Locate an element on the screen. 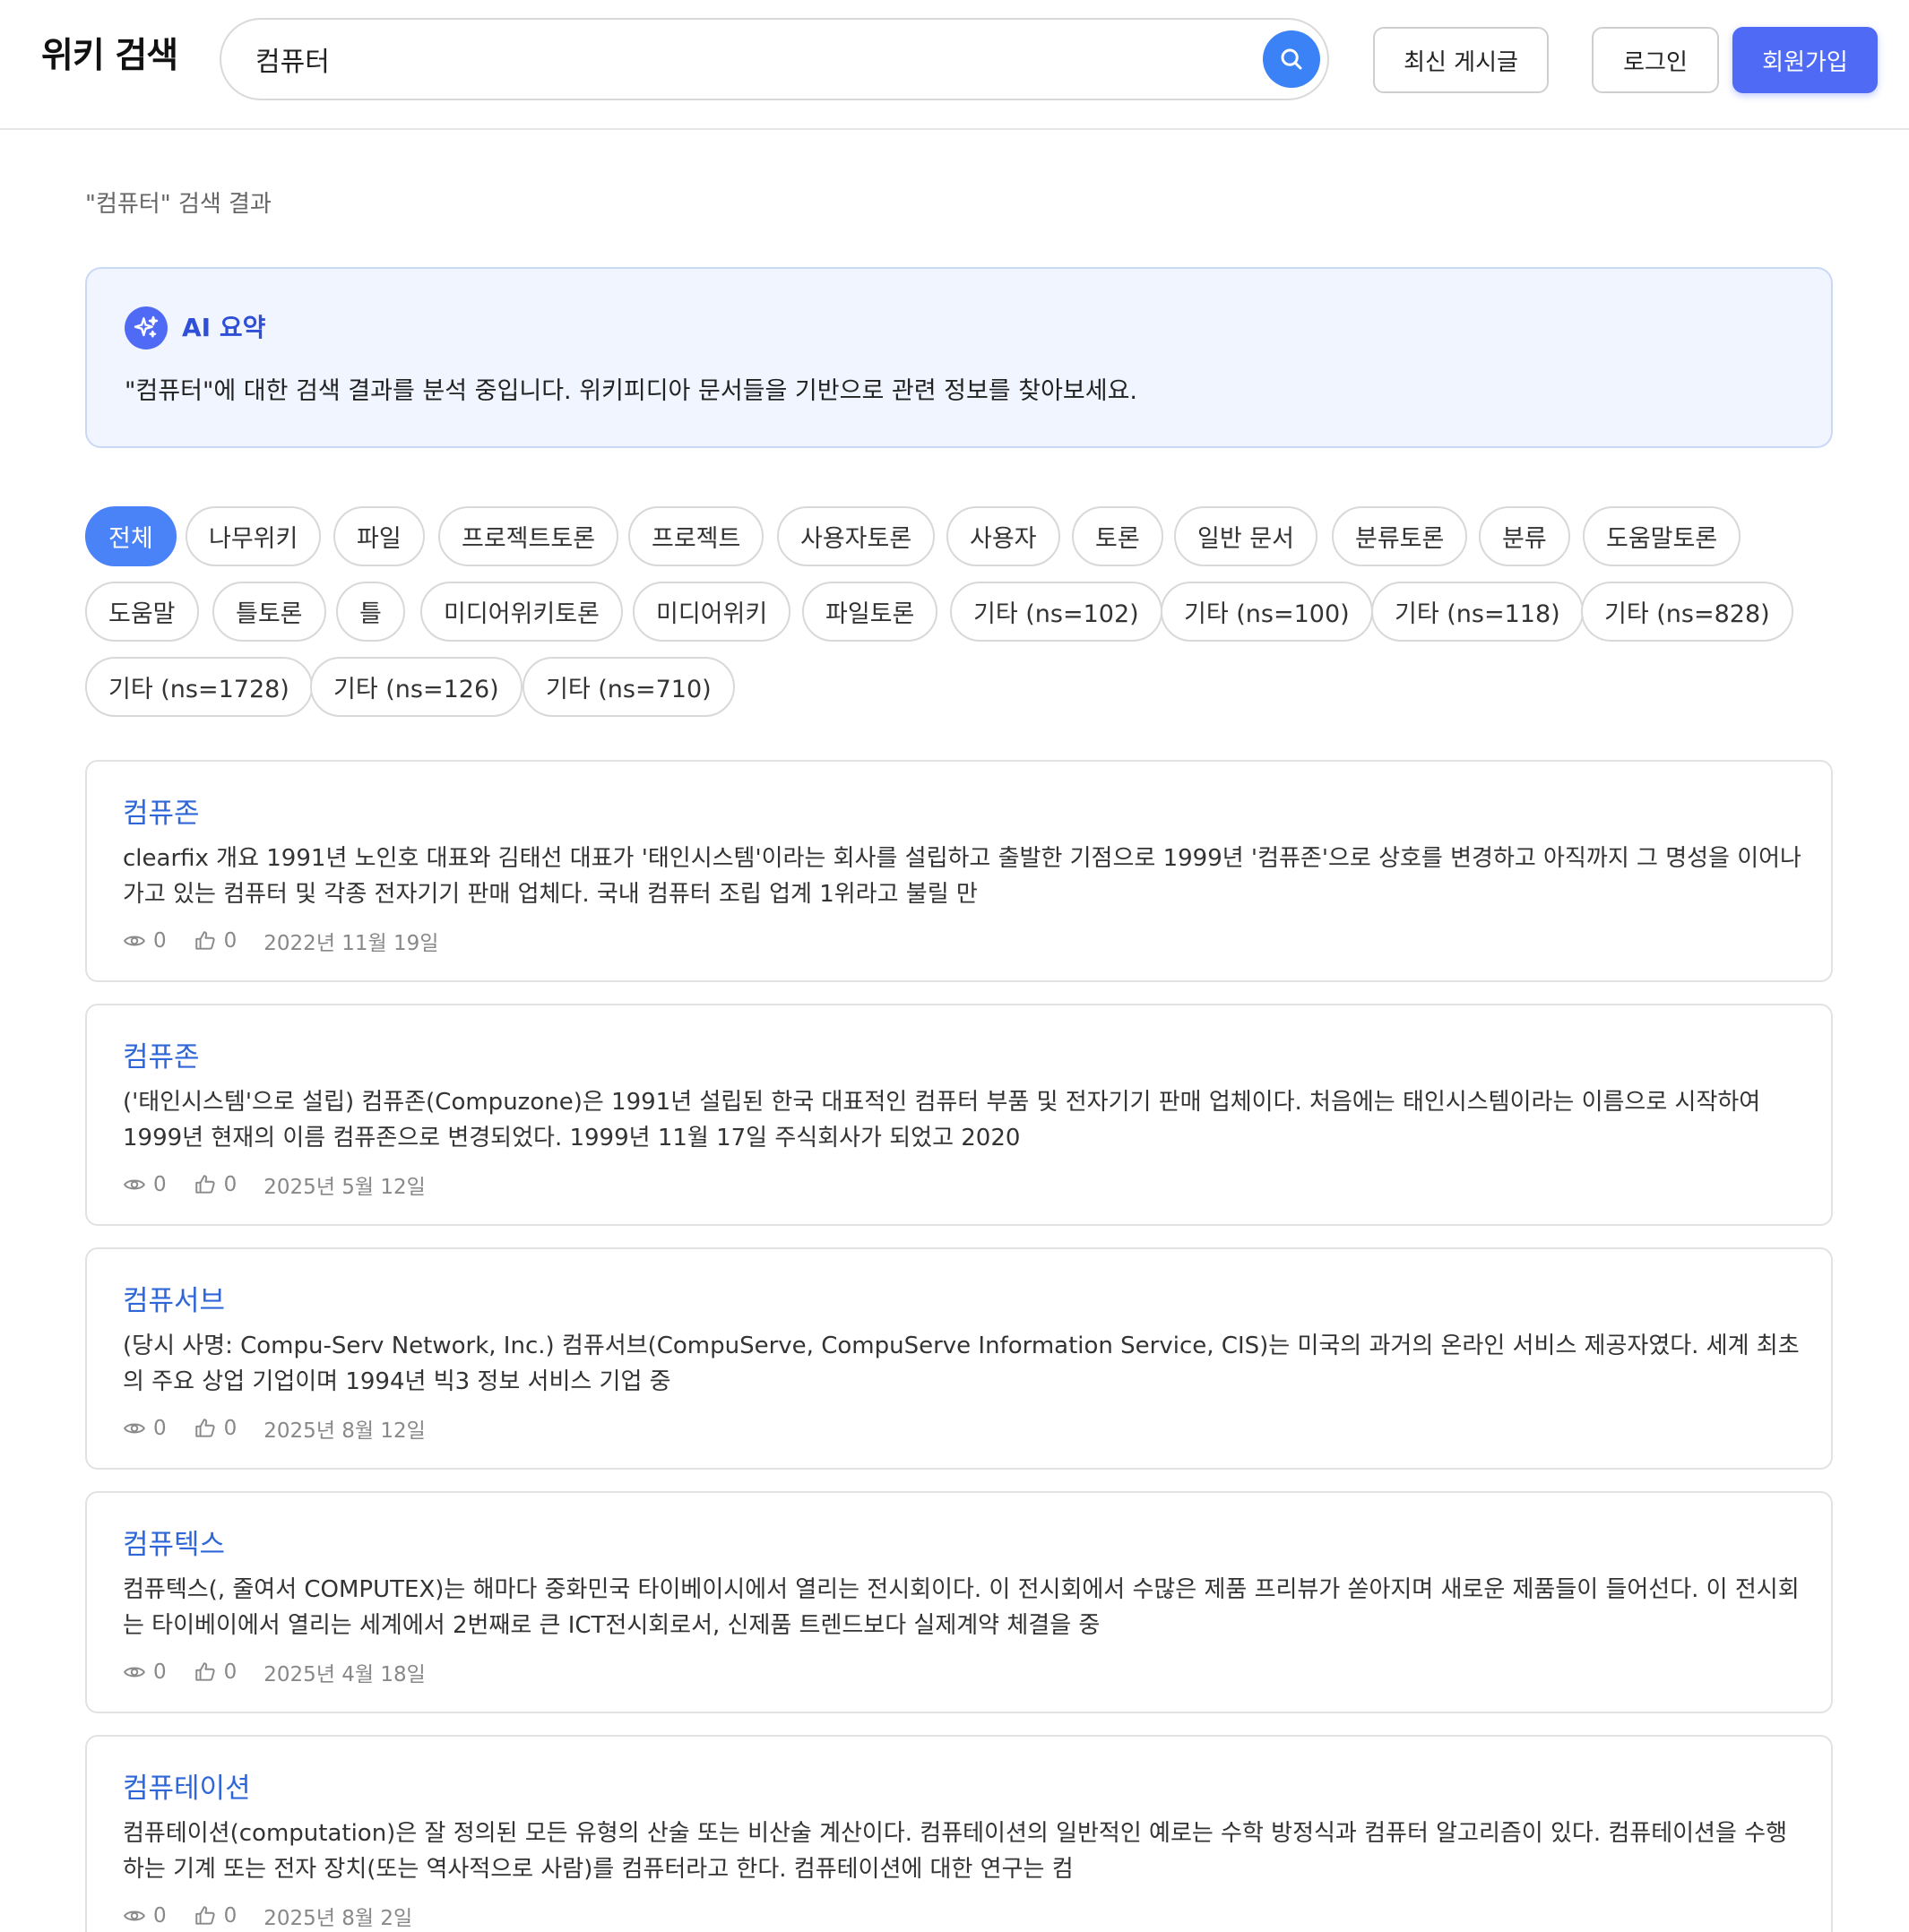  result-meta: 0 0 2025년 8월 2일 is located at coordinates (281, 1916).